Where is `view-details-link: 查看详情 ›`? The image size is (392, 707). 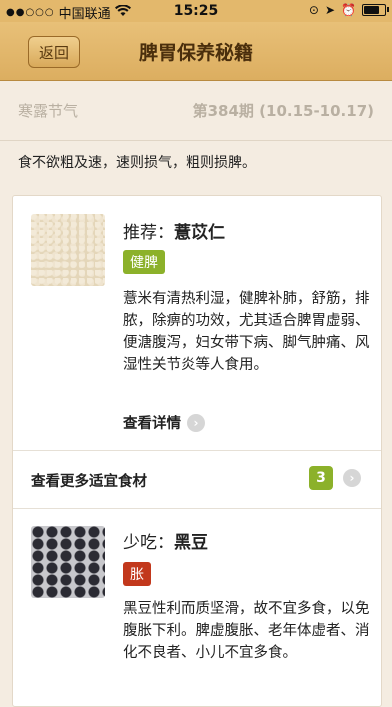 view-details-link: 查看详情 › is located at coordinates (164, 422).